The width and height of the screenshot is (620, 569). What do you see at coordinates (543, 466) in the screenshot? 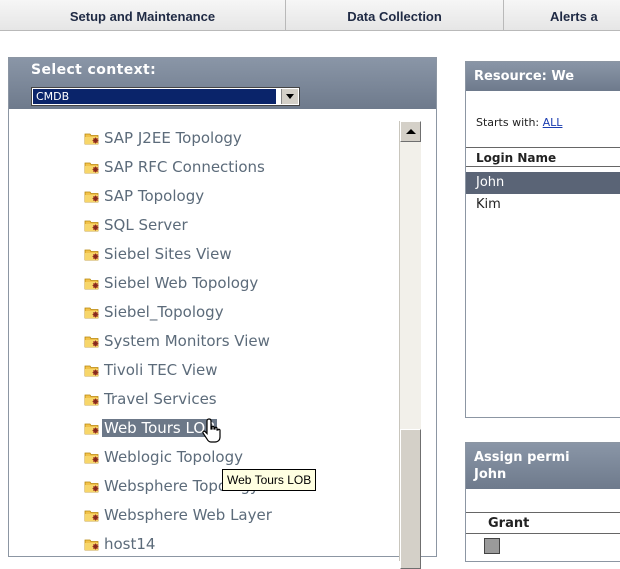
I see `assign-permissions-title: Assign permi John` at bounding box center [543, 466].